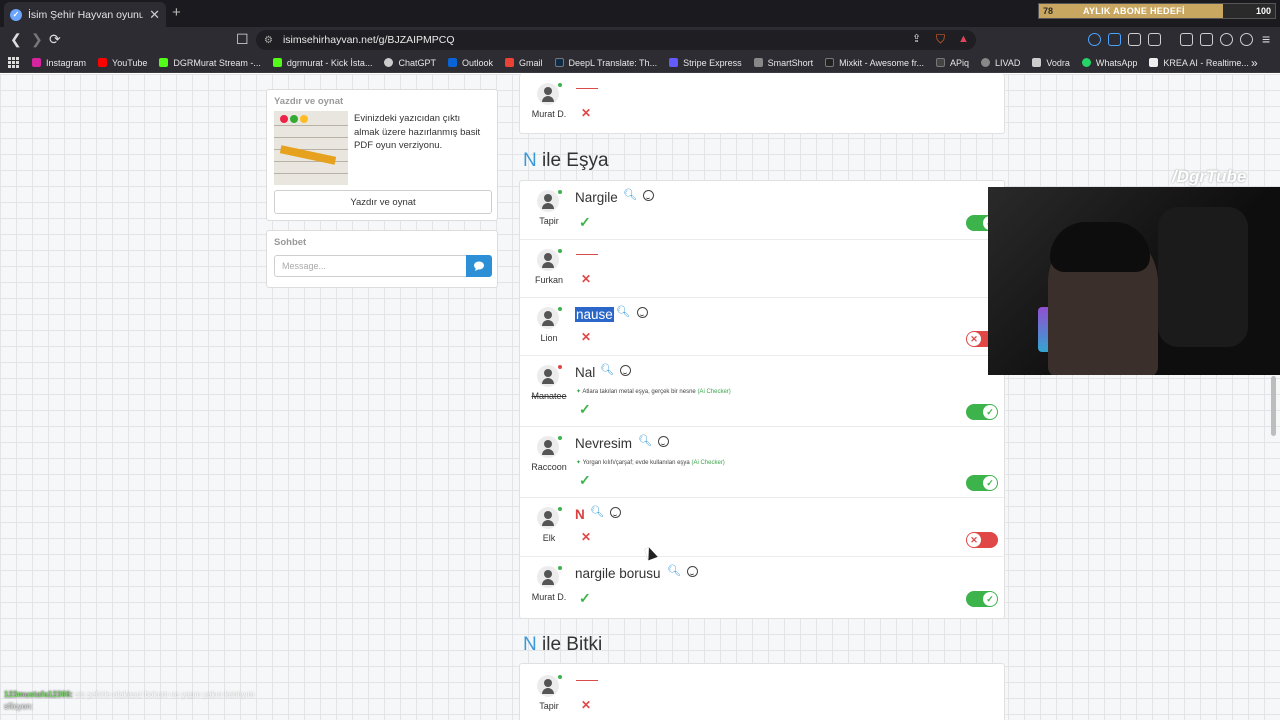 The image size is (1280, 720). I want to click on answer-text: N, so click(580, 514).